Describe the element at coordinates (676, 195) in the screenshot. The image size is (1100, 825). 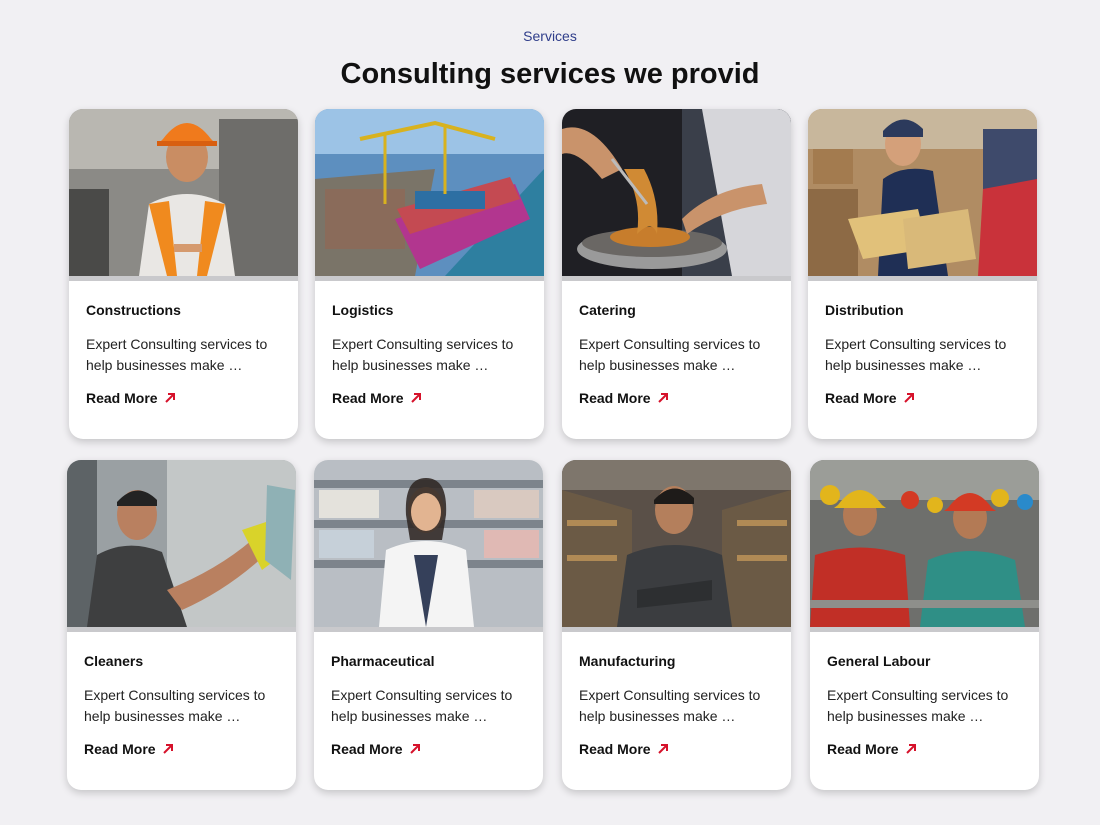
I see `chef-cooking-photo` at that location.